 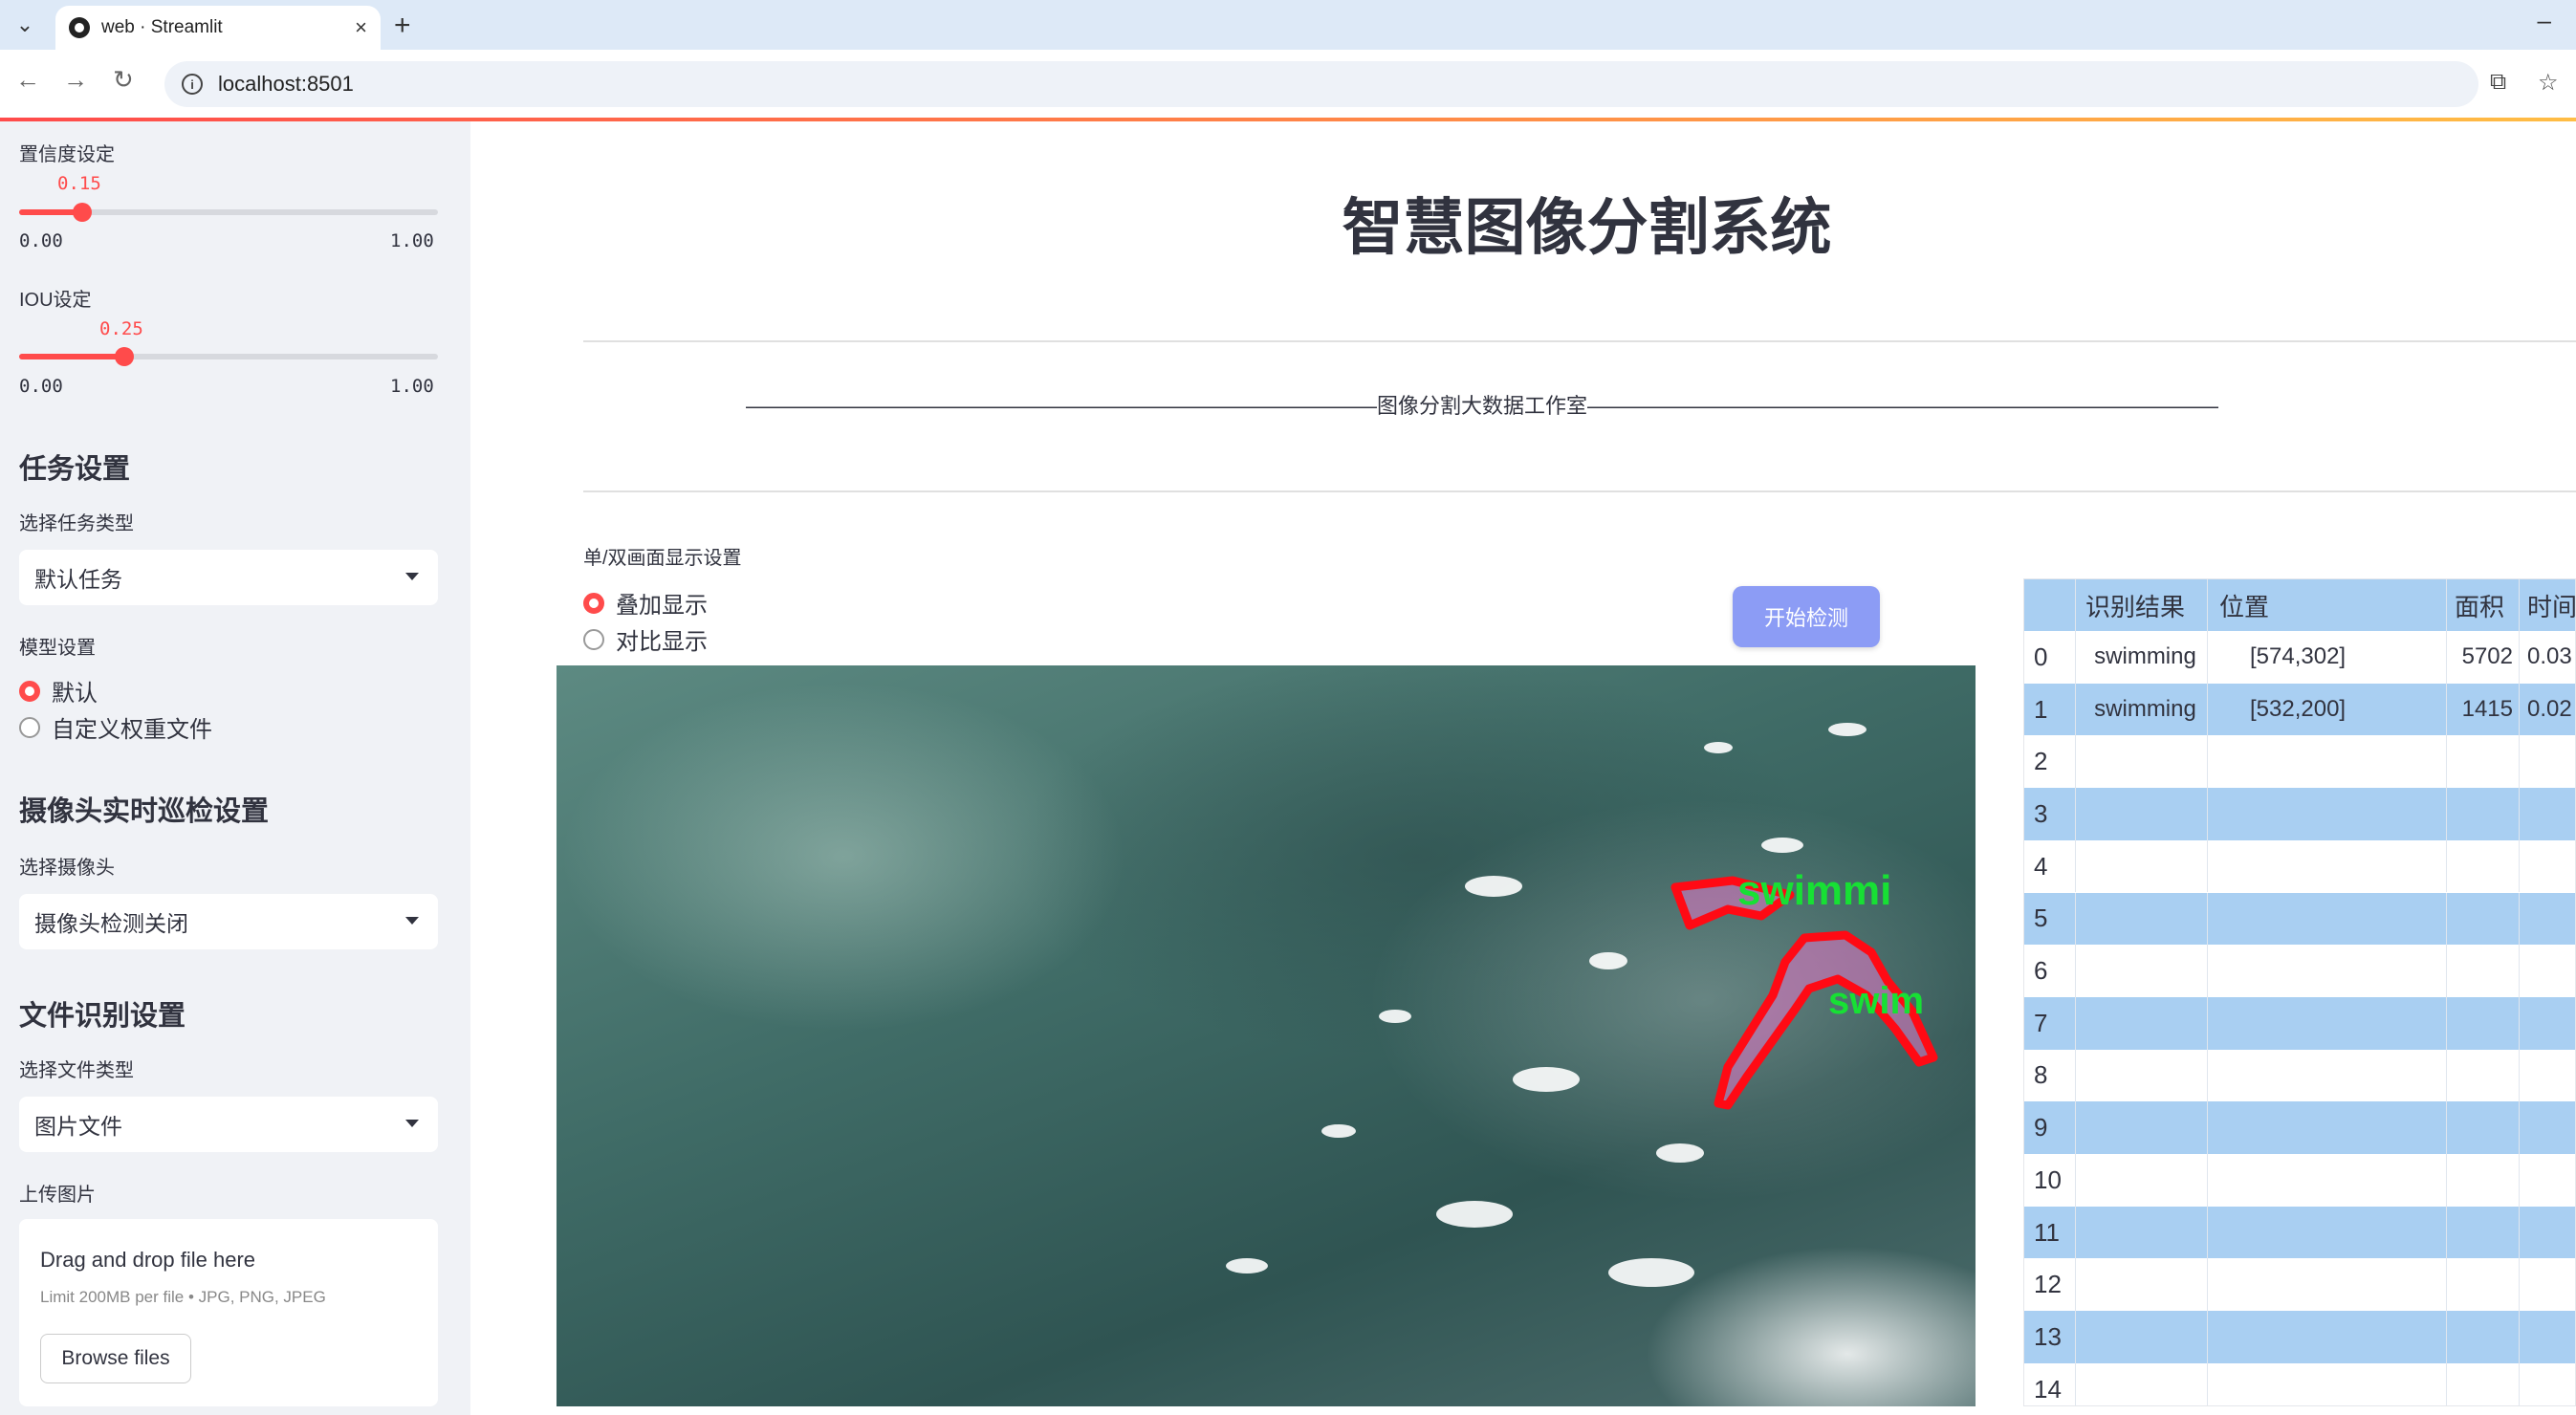 What do you see at coordinates (2142, 605) in the screenshot?
I see `column-header: 识别结果` at bounding box center [2142, 605].